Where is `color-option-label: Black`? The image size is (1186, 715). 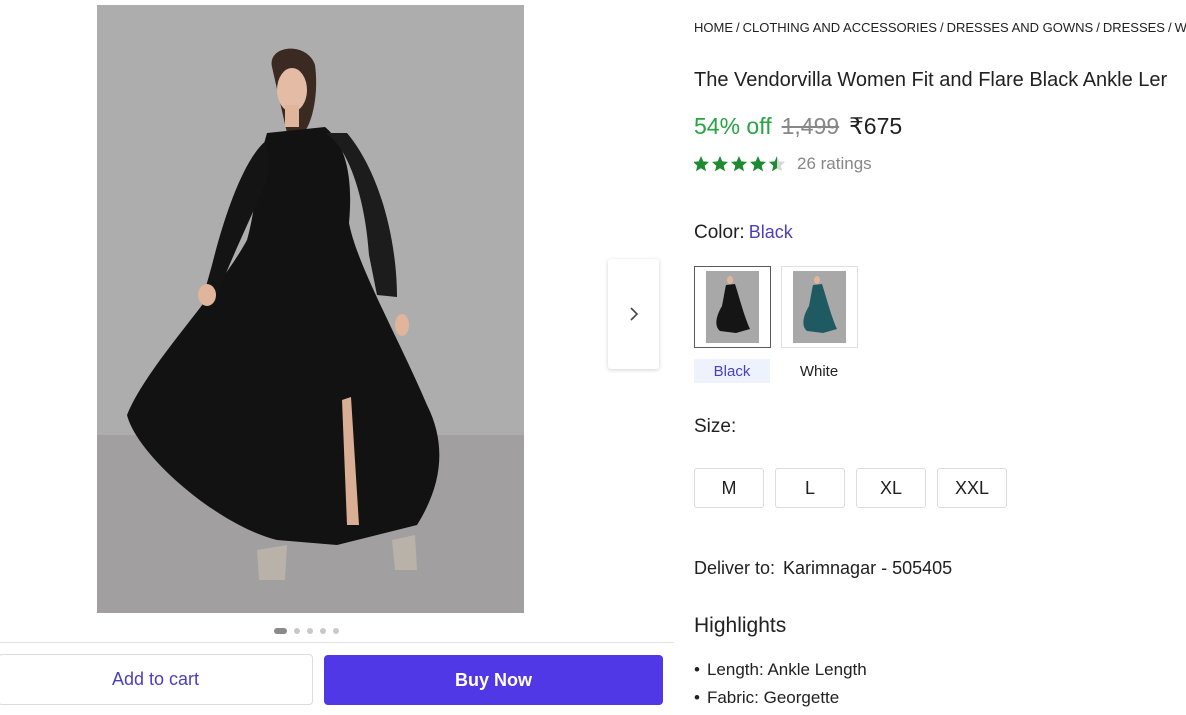 color-option-label: Black is located at coordinates (732, 371).